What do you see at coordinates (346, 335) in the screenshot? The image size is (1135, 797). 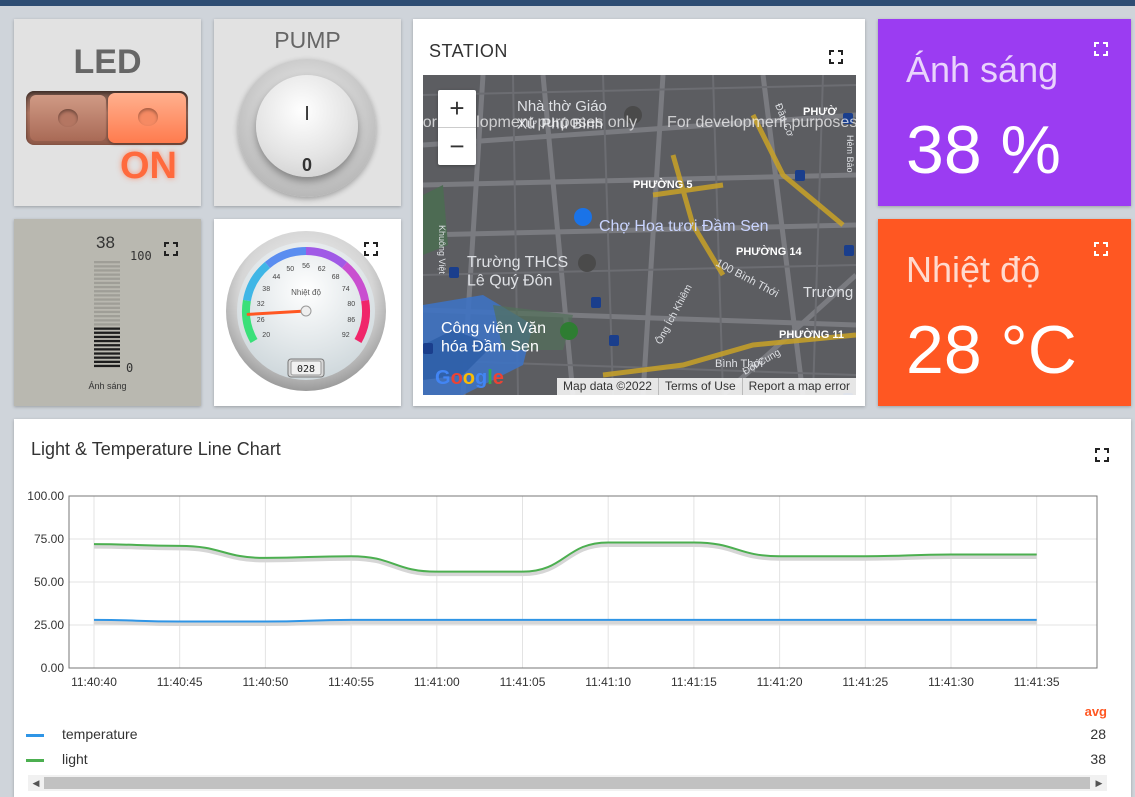 I see `dial-gauge-tick-label: 92` at bounding box center [346, 335].